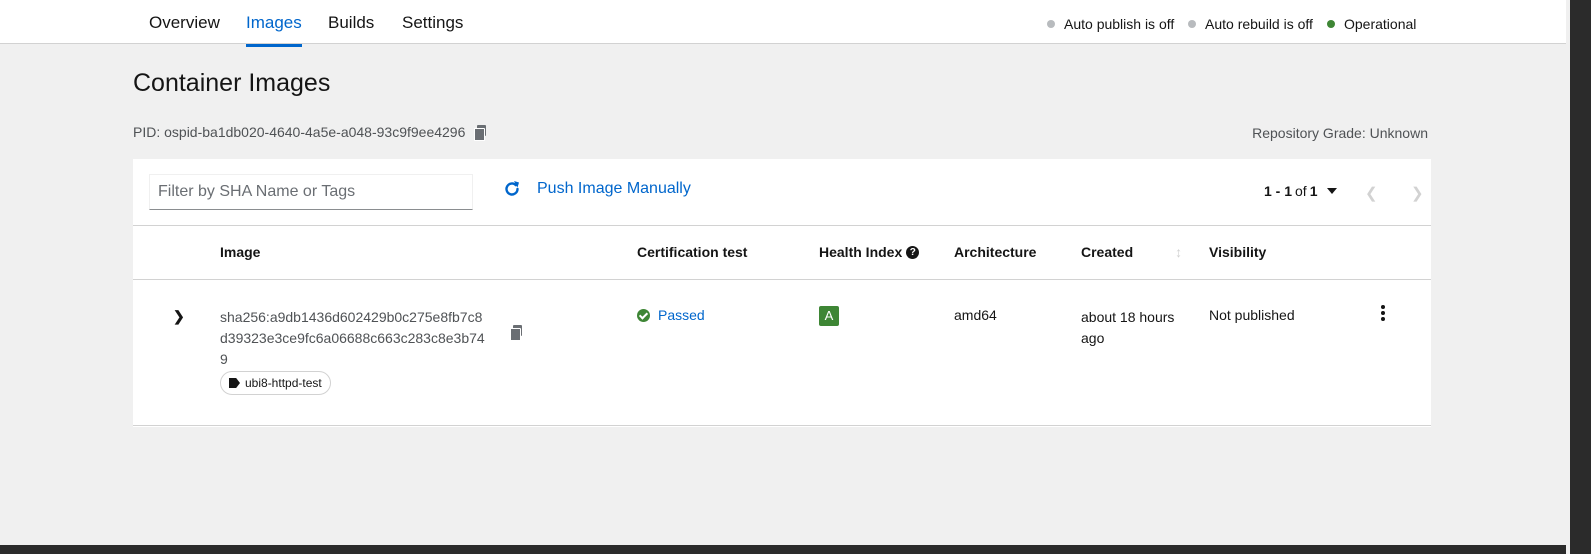 Image resolution: width=1591 pixels, height=554 pixels. I want to click on page-title: Container Images, so click(232, 83).